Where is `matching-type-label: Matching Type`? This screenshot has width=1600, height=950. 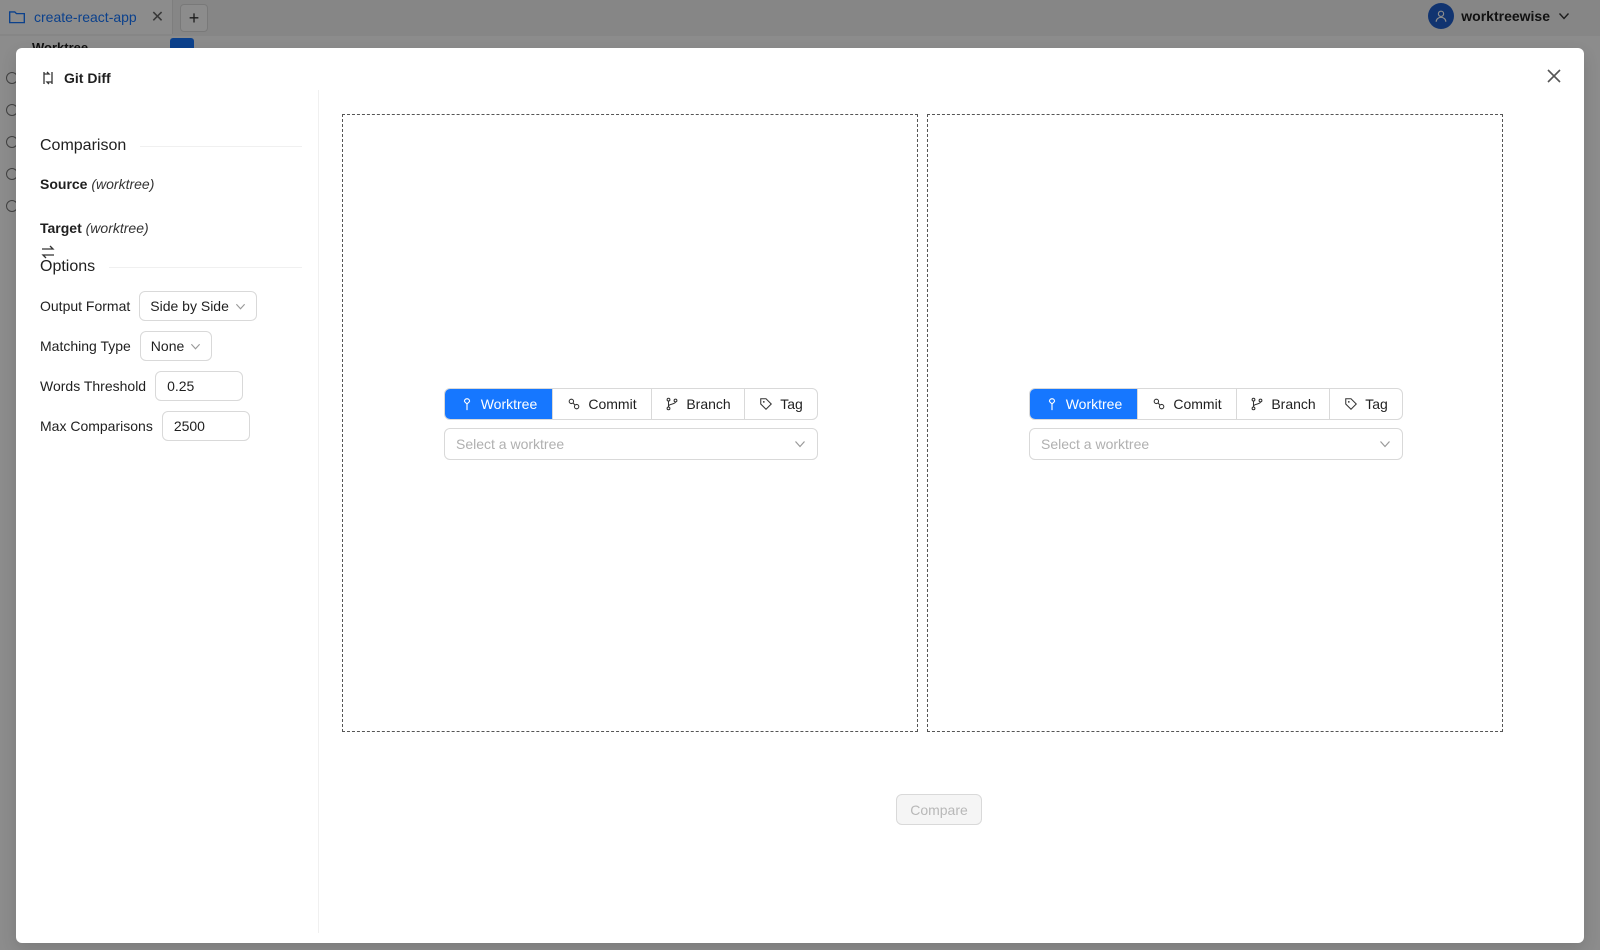 matching-type-label: Matching Type is located at coordinates (85, 346).